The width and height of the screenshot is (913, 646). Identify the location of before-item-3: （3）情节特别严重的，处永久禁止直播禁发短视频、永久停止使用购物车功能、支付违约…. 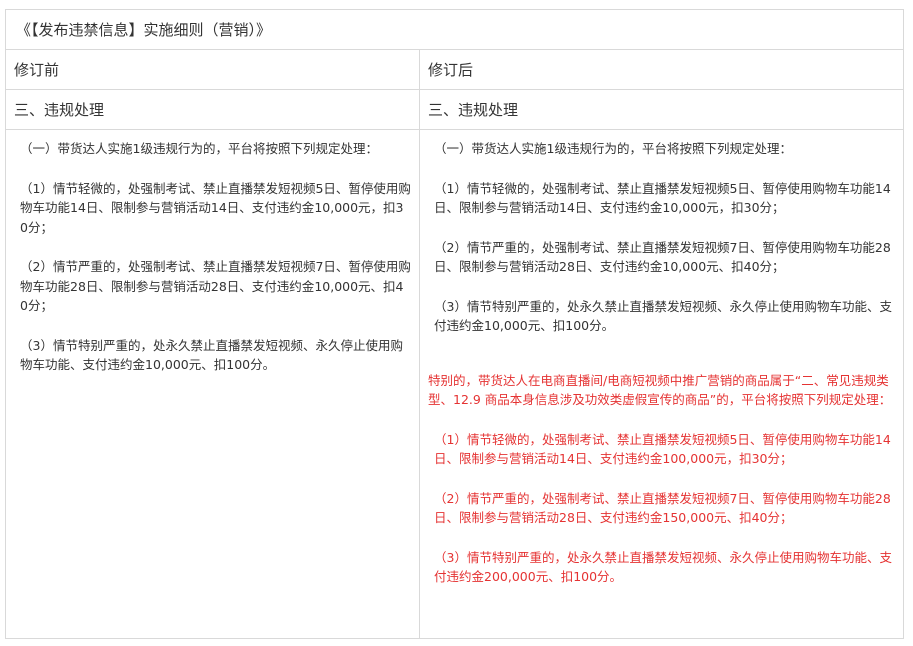
(211, 355).